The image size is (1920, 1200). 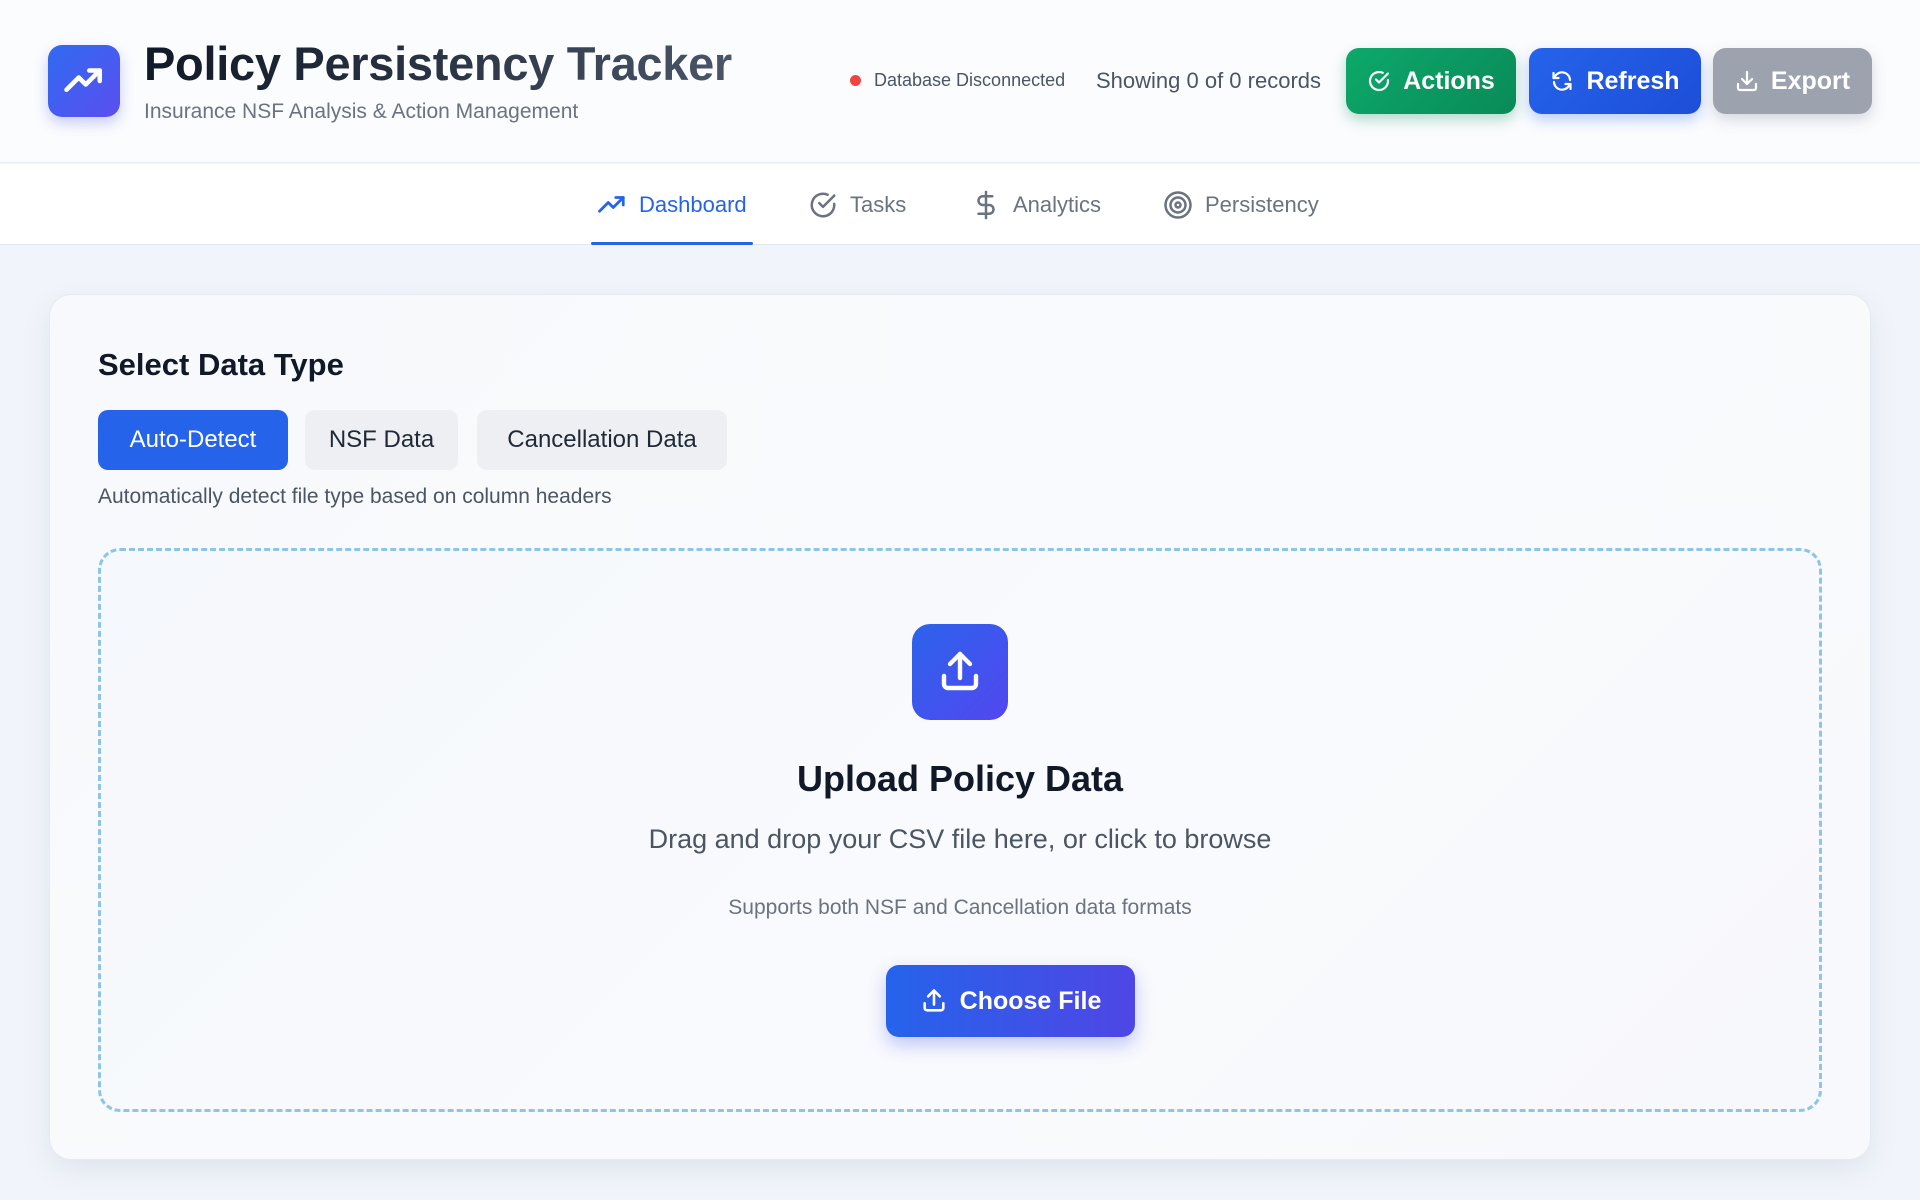 I want to click on database-status: Database Disconnected, so click(x=957, y=80).